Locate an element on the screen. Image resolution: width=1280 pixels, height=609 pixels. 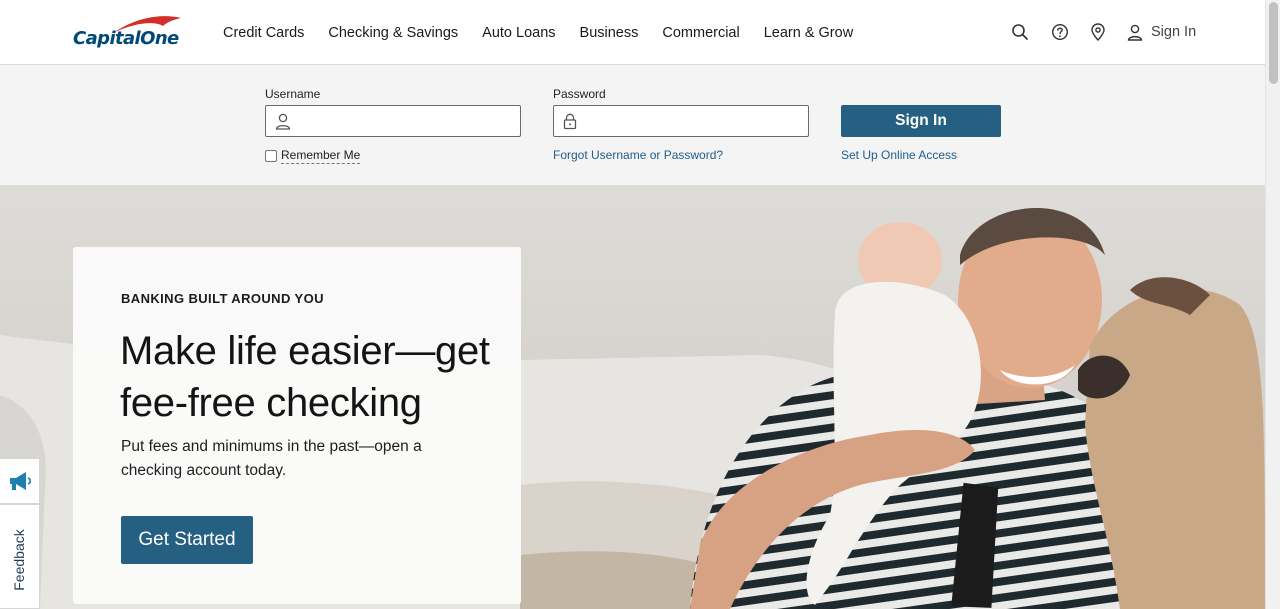
username-input is located at coordinates (405, 121).